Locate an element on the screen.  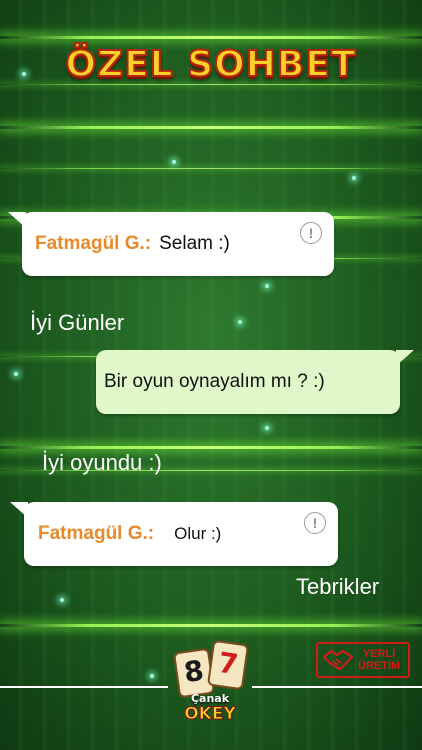
canak-okey-logo: 8 7 Çanak OKEY is located at coordinates (210, 684).